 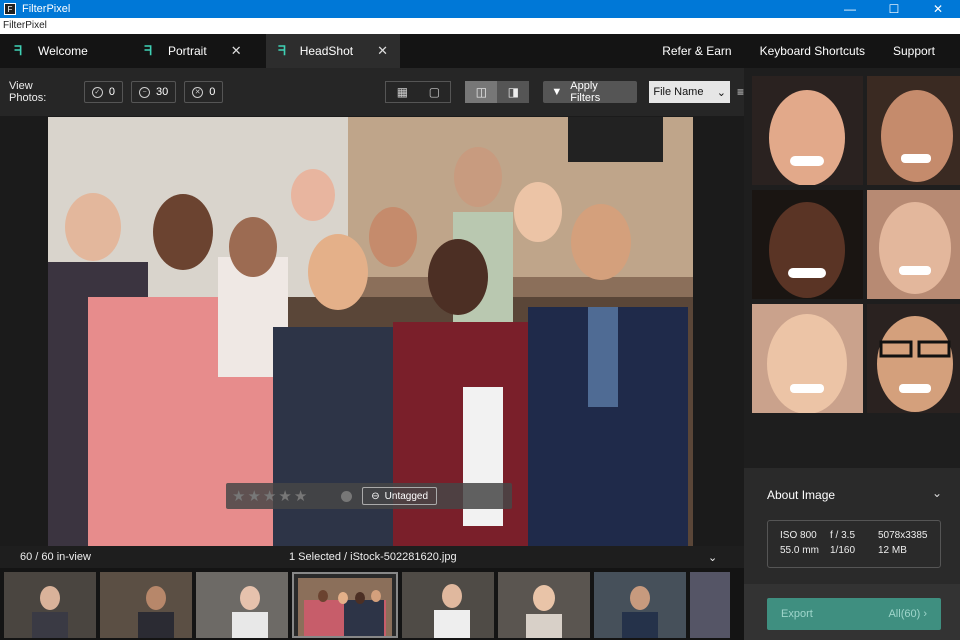 I want to click on compare-mode-group: ◫ ◨, so click(x=497, y=92).